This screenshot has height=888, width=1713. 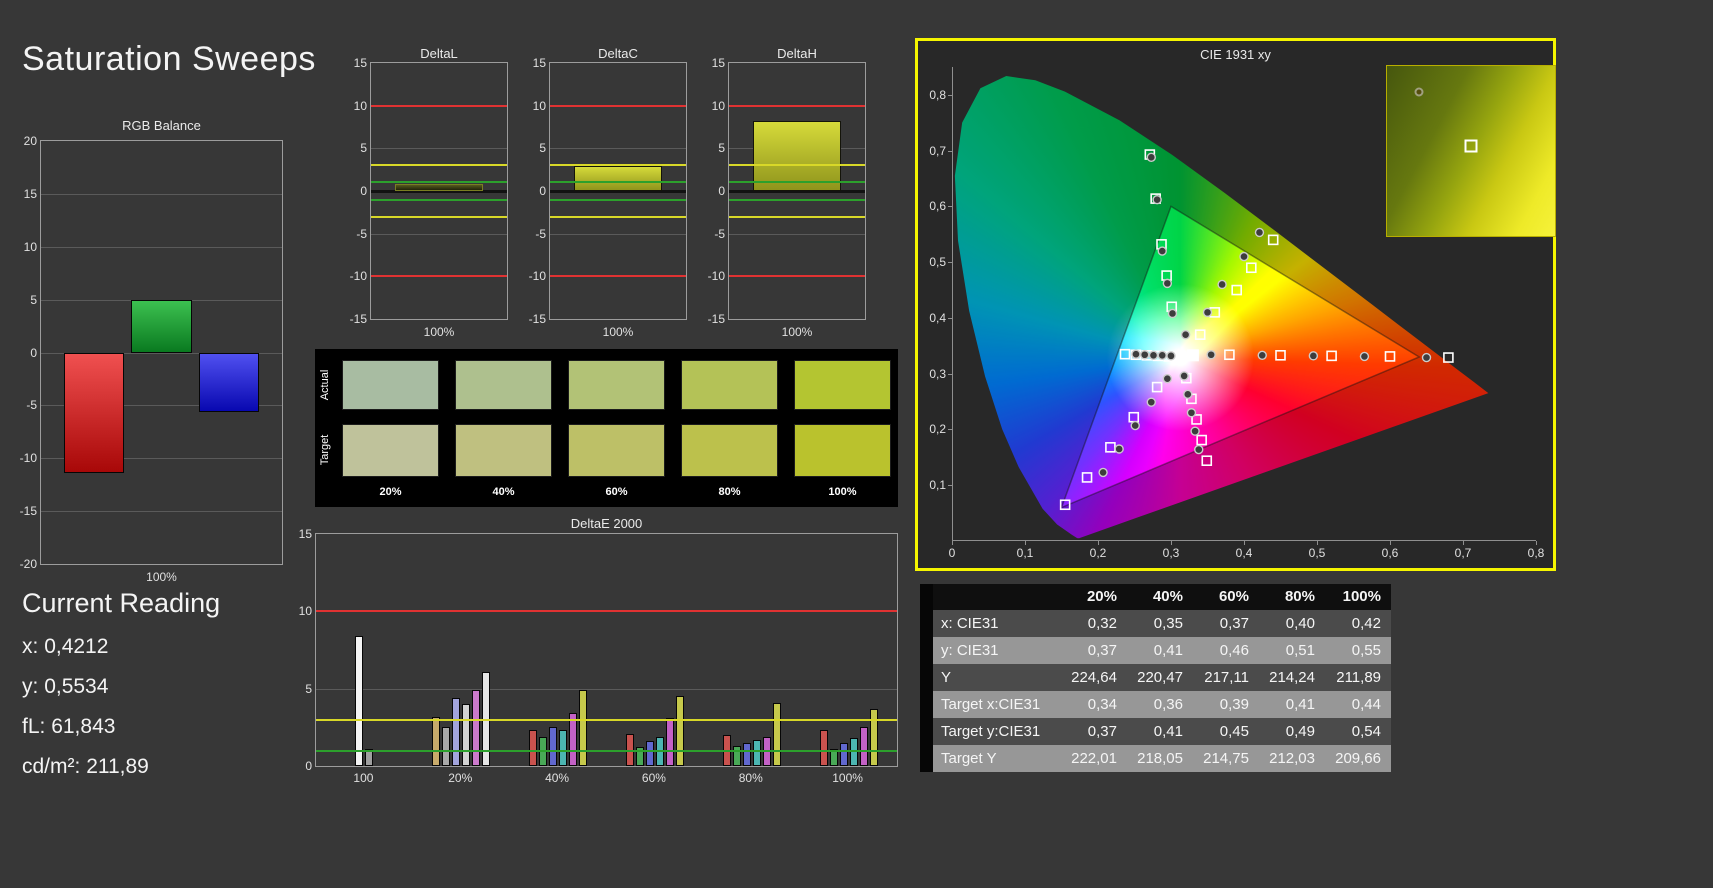 I want to click on y-tick-label: 0,2, so click(x=937, y=429).